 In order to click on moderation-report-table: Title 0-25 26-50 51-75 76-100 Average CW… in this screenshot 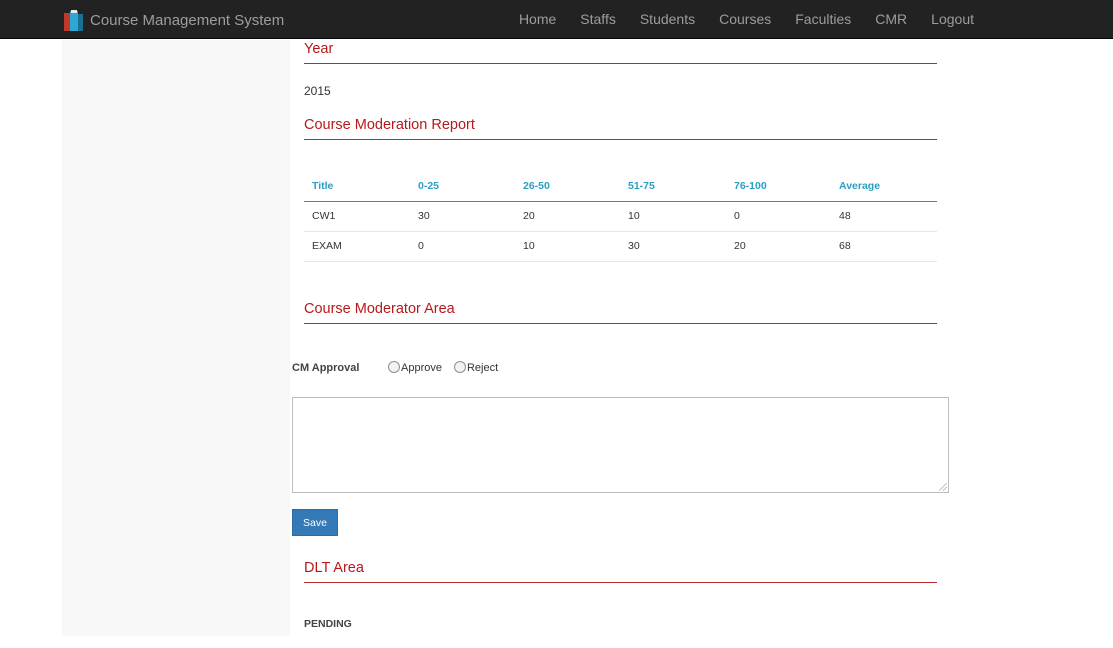, I will do `click(620, 217)`.